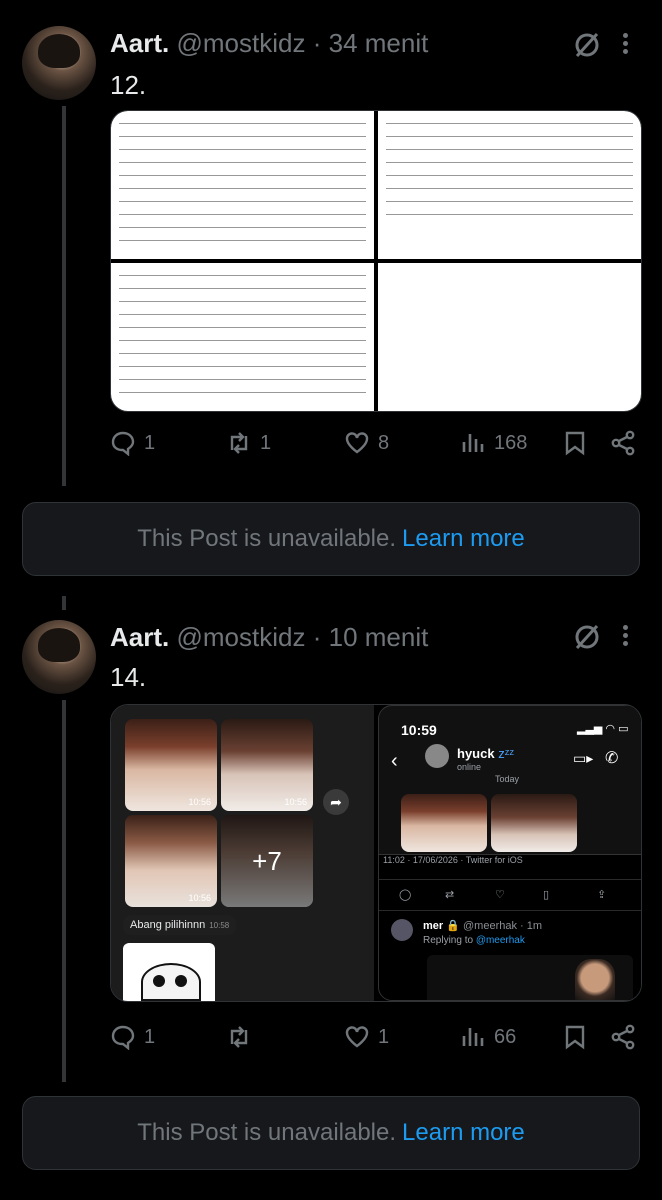 The height and width of the screenshot is (1200, 662). I want to click on like-count: 8, so click(384, 442).